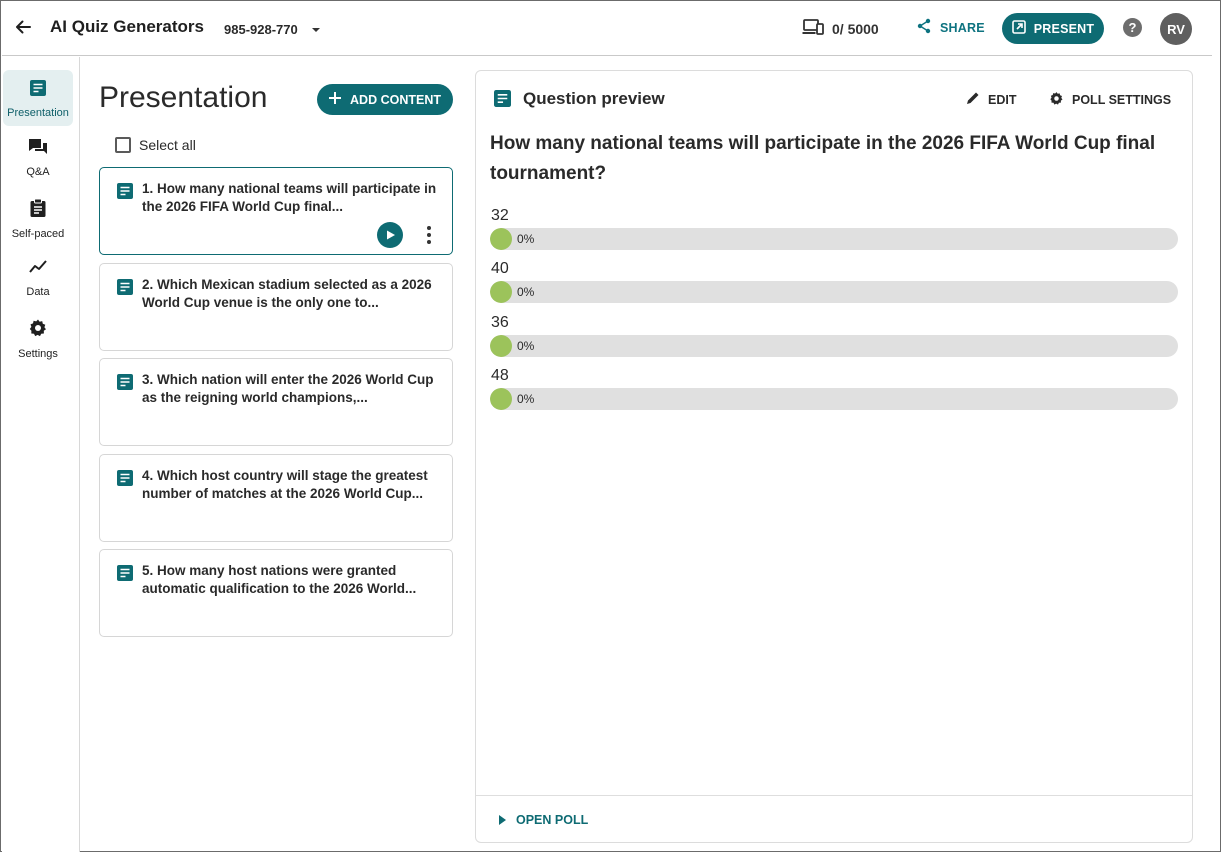  I want to click on open-poll-label: OPEN POLL, so click(552, 820).